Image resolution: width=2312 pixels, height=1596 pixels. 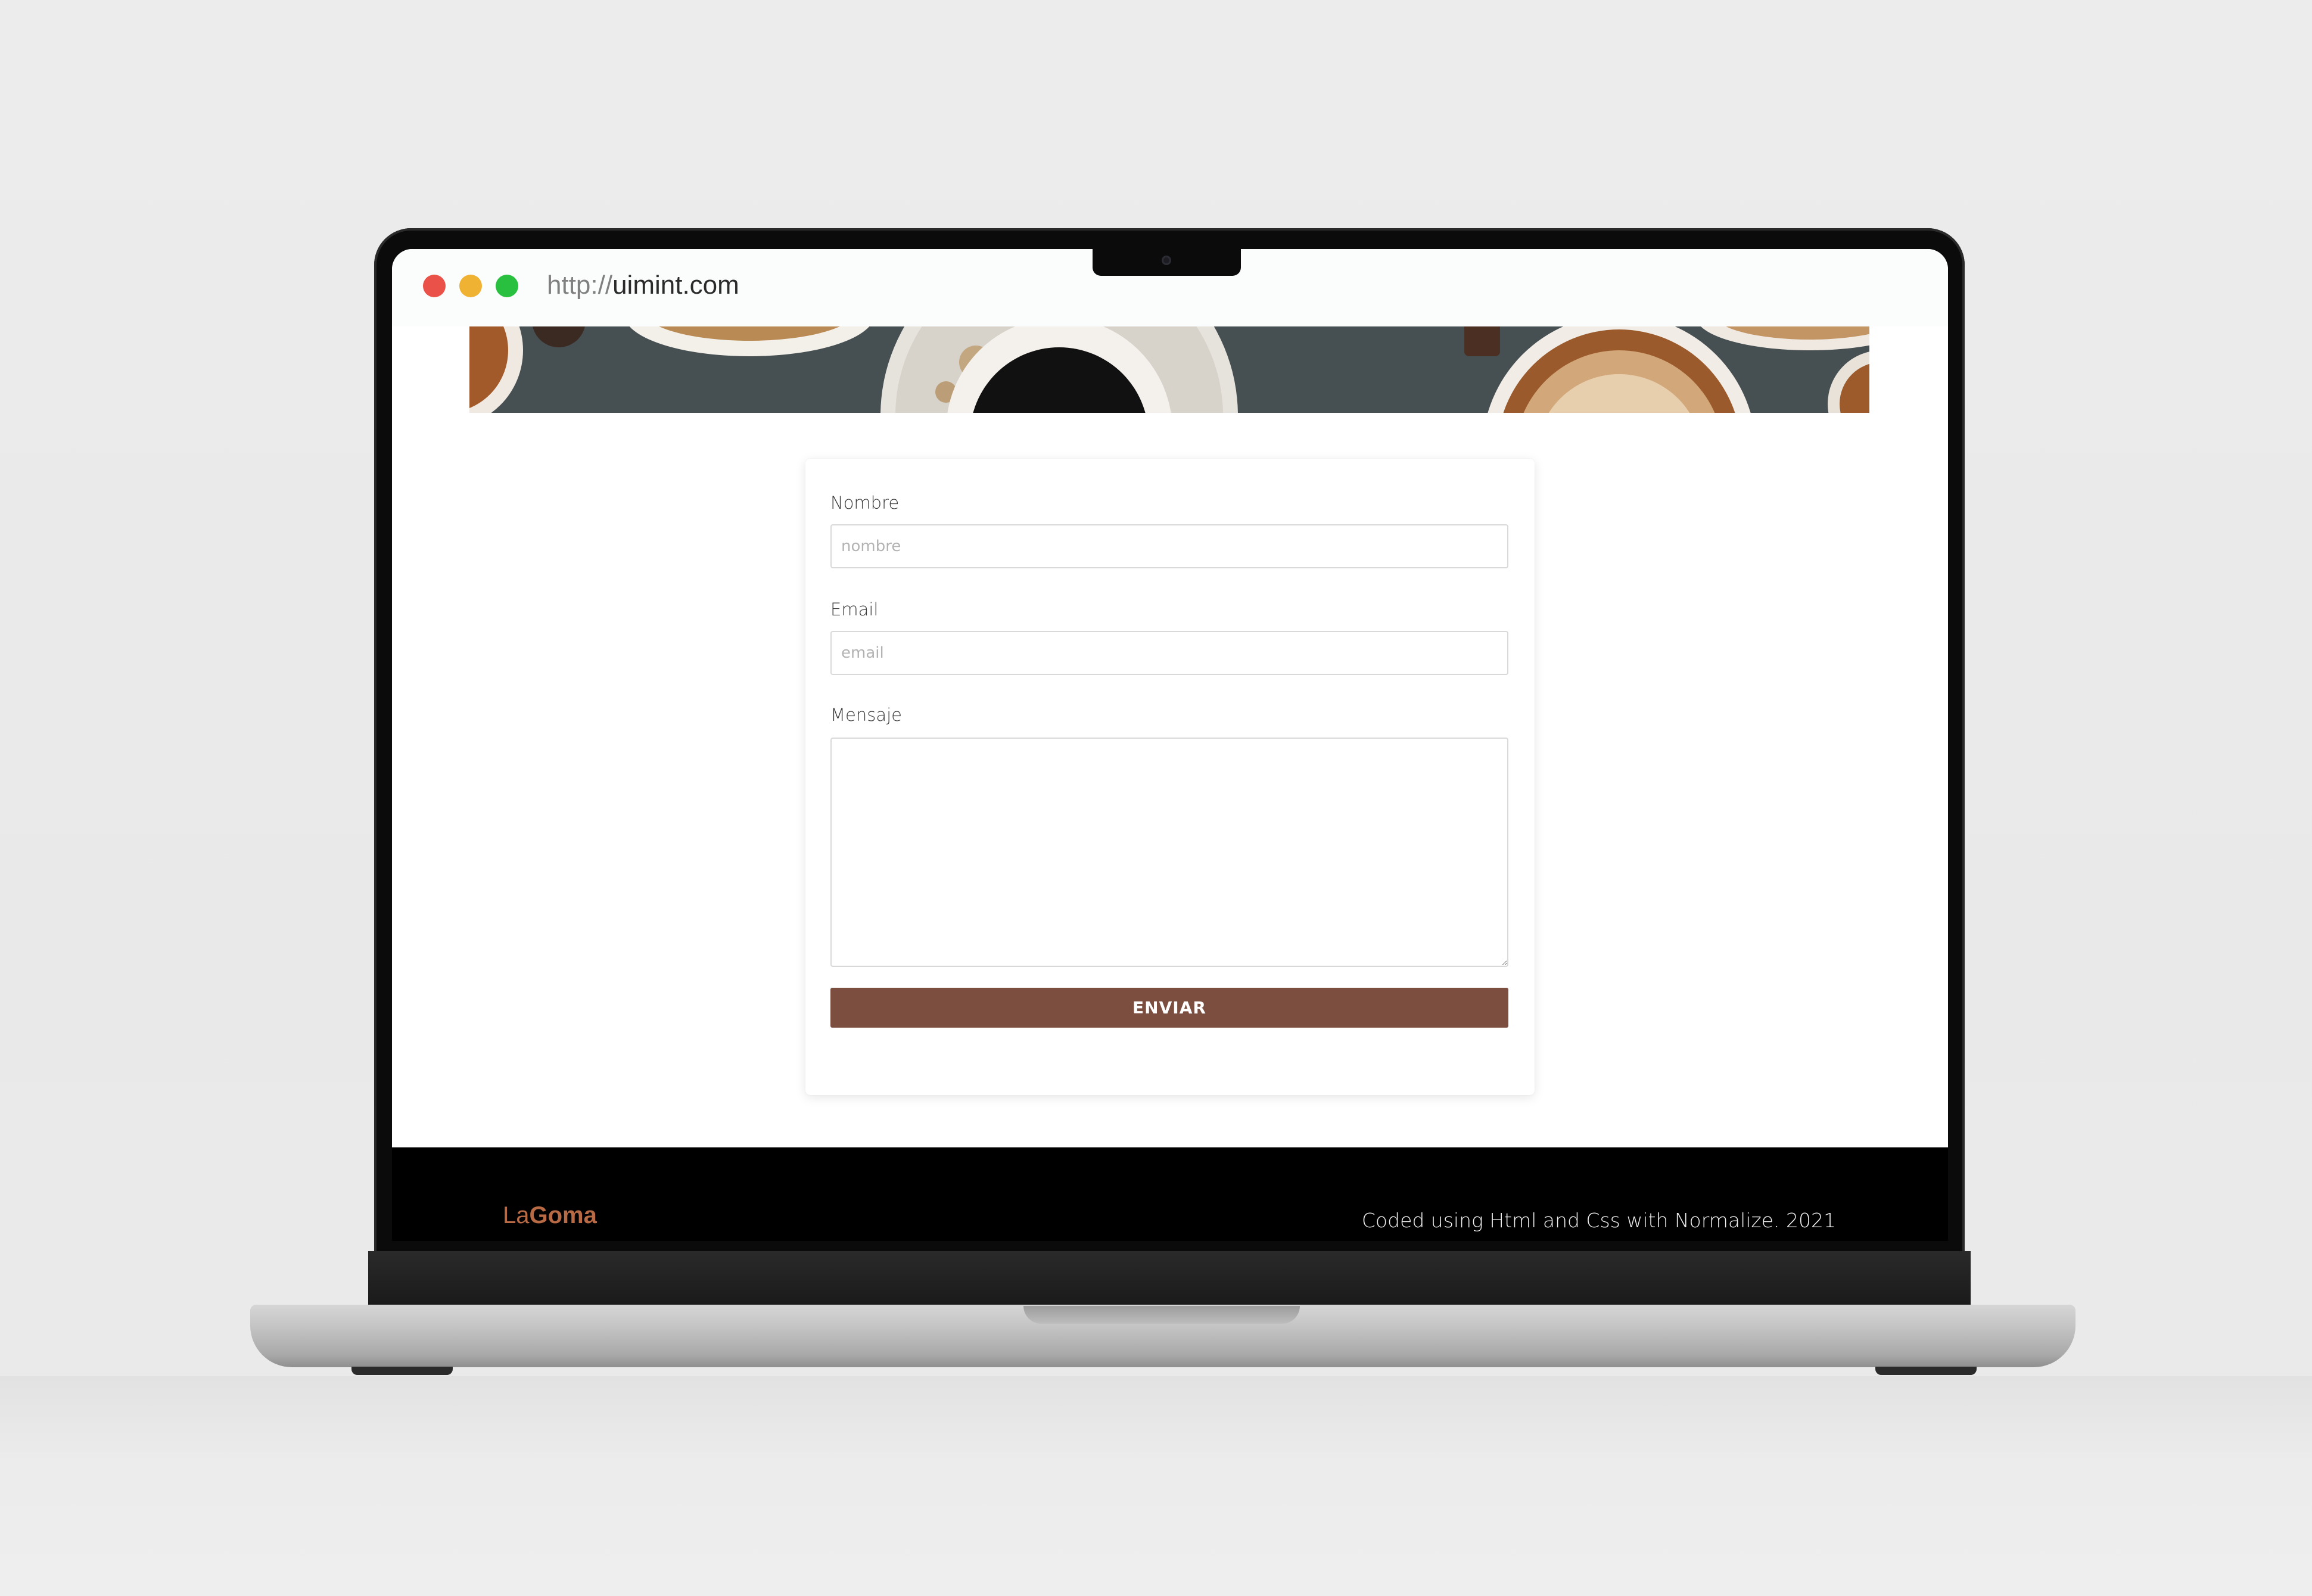 I want to click on url-protocol: http://, so click(x=580, y=285).